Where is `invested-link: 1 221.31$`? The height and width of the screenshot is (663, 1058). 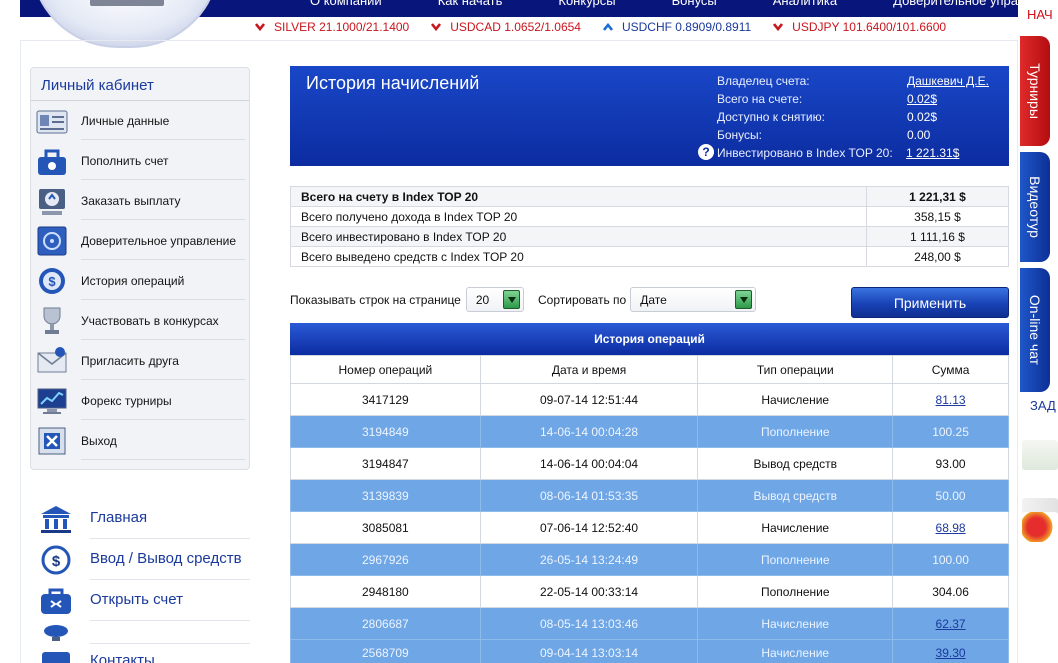 invested-link: 1 221.31$ is located at coordinates (932, 153).